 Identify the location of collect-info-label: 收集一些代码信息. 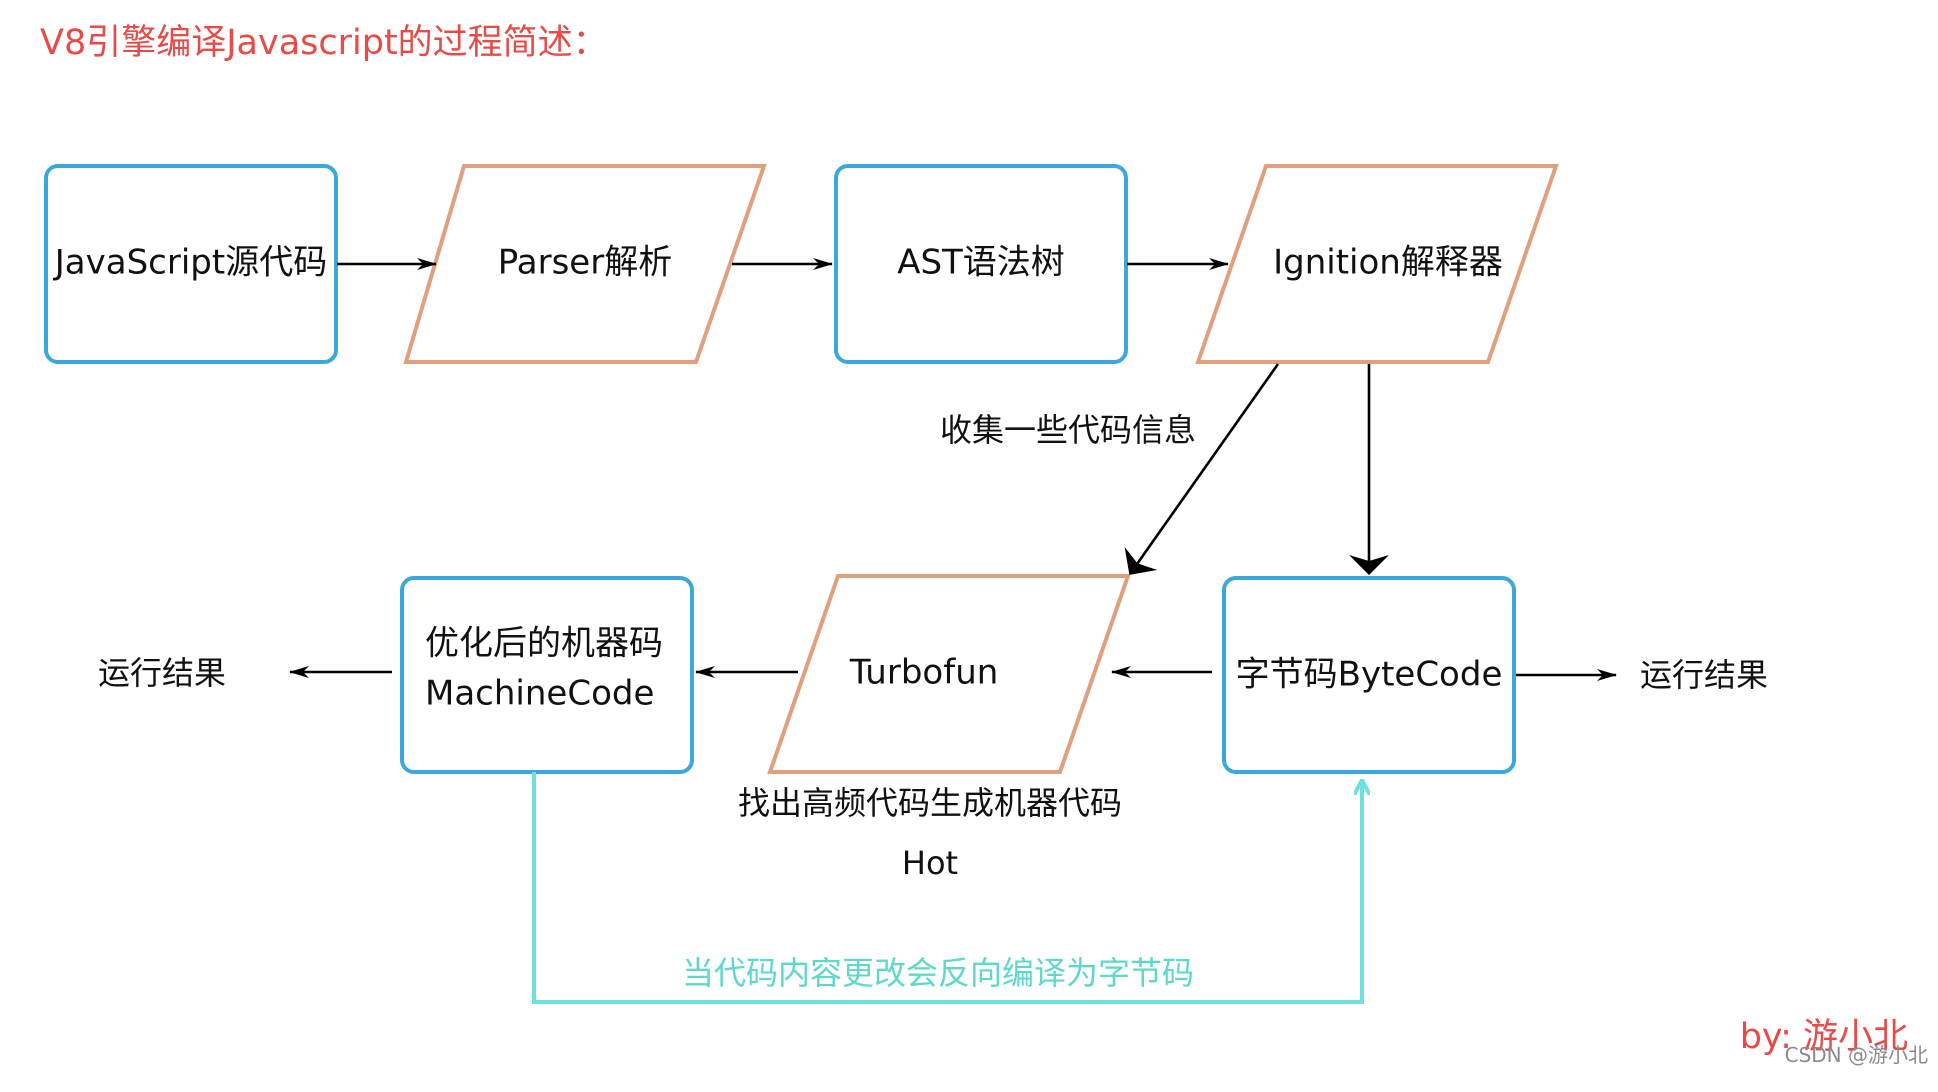
(1068, 430).